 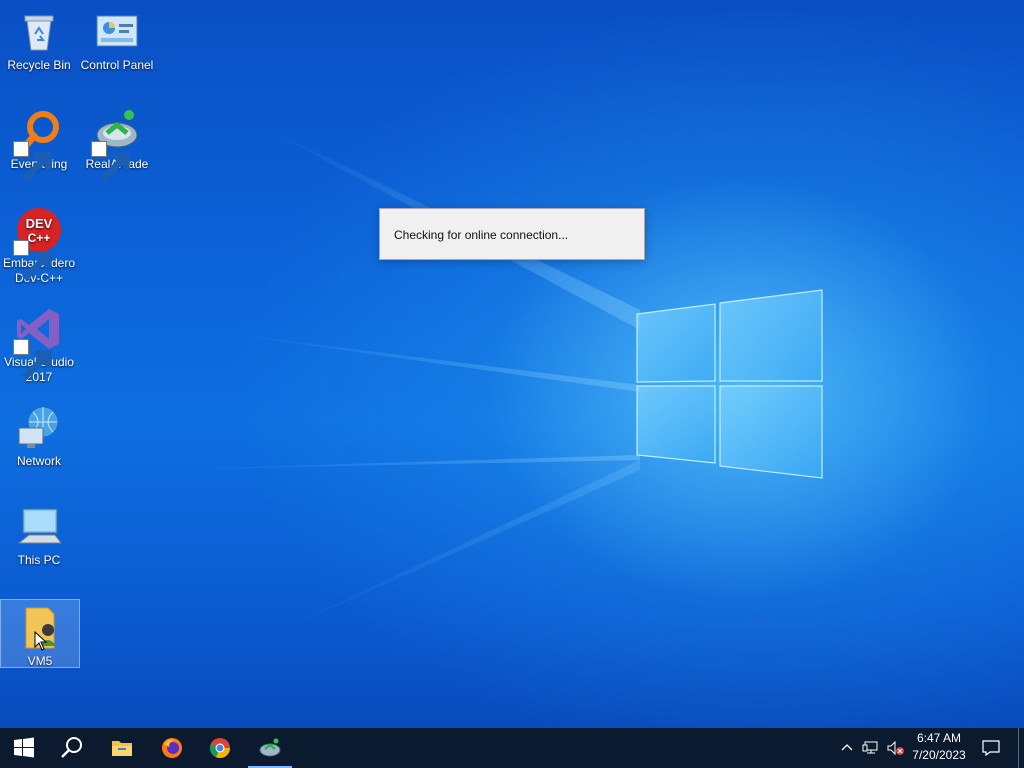 I want to click on desktop-icon-visual-studio: Visual Studio 2017, so click(x=39, y=343).